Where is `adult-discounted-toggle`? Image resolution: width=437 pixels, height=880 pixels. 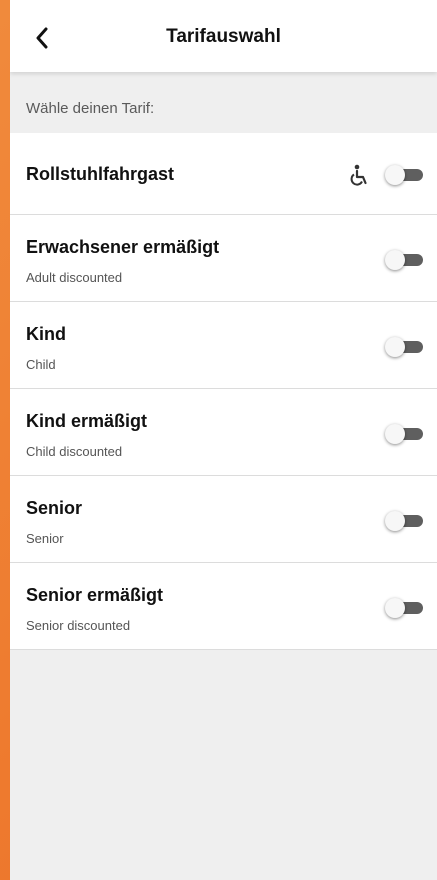
adult-discounted-toggle is located at coordinates (404, 259).